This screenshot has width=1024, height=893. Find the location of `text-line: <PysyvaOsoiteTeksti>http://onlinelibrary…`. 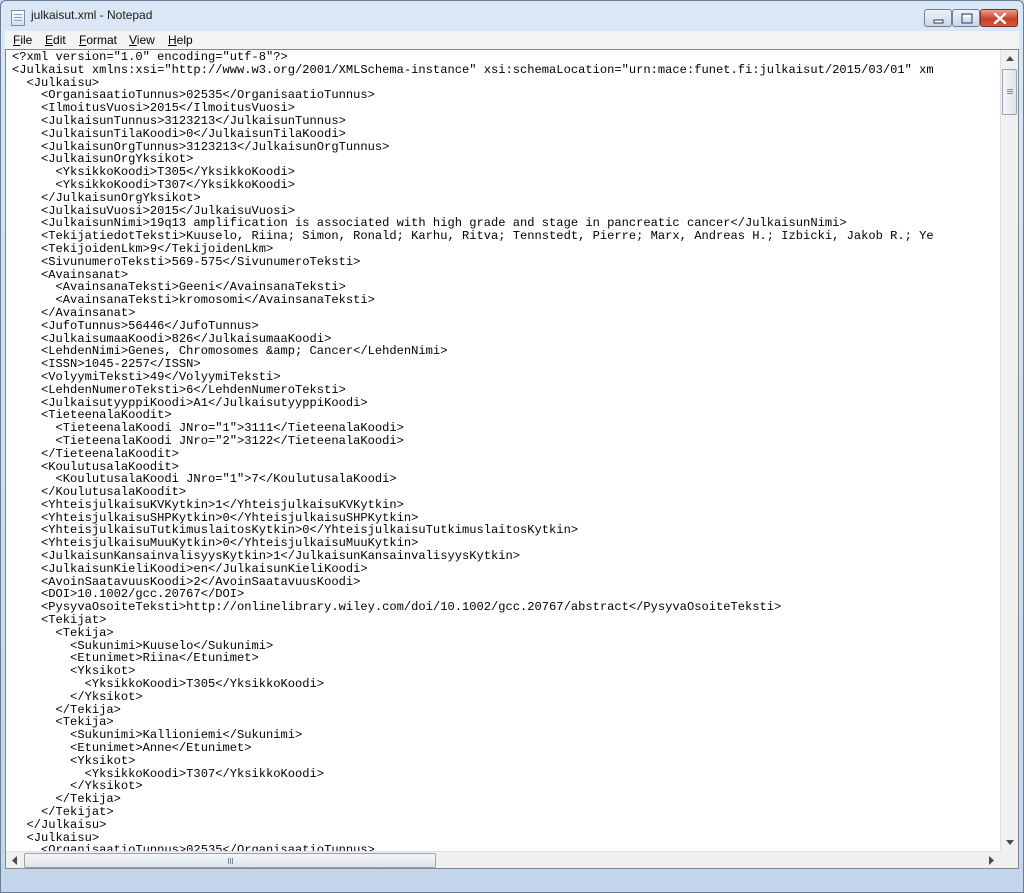

text-line: <PysyvaOsoiteTeksti>http://onlinelibrary… is located at coordinates (507, 607).